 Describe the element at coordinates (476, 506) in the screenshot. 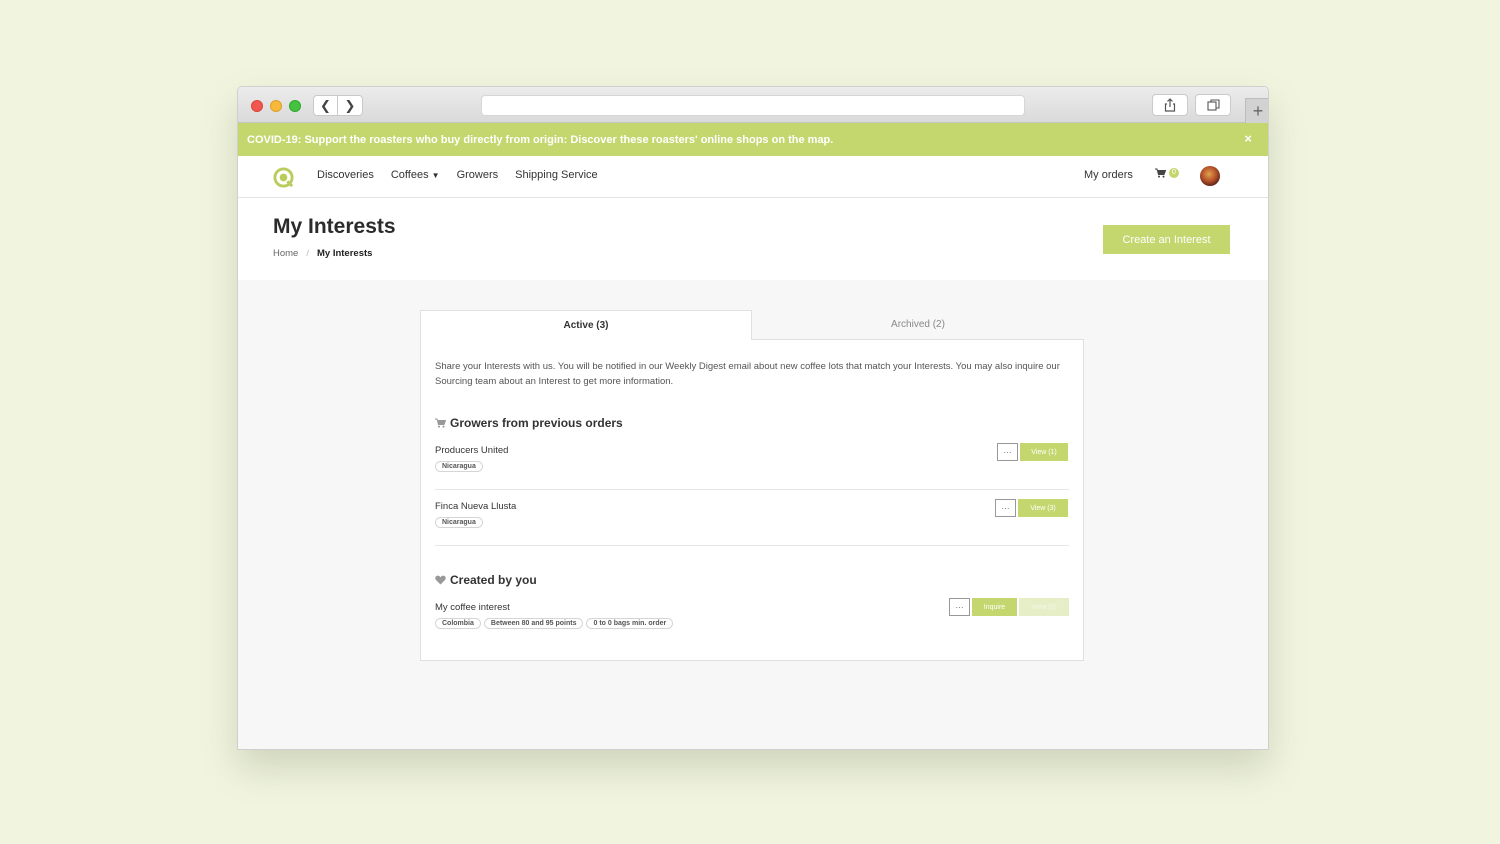

I see `item-name: Finca Nueva Llusta` at that location.